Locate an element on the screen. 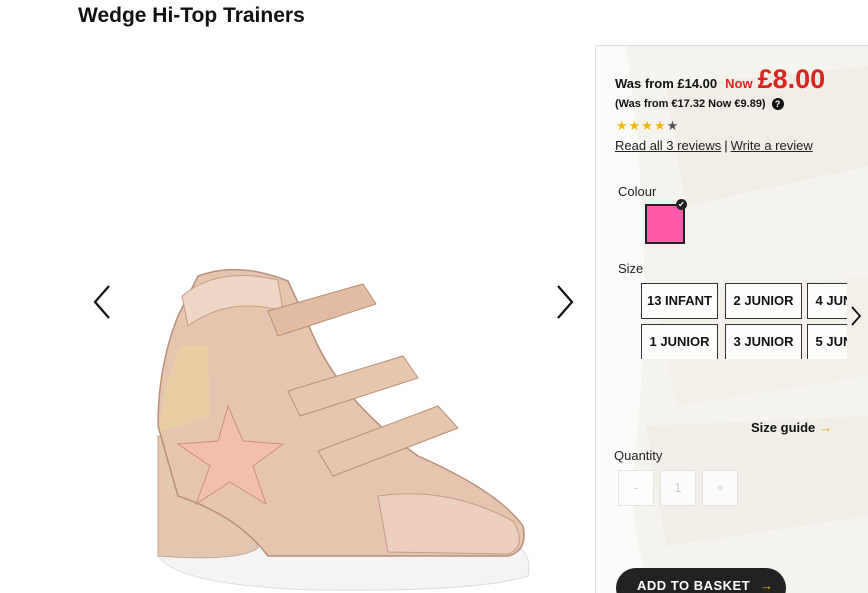 The height and width of the screenshot is (593, 868). rating-stars: ★★★★★ is located at coordinates (647, 126).